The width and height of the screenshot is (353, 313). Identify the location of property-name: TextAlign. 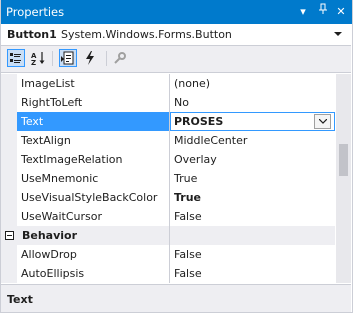
(46, 140).